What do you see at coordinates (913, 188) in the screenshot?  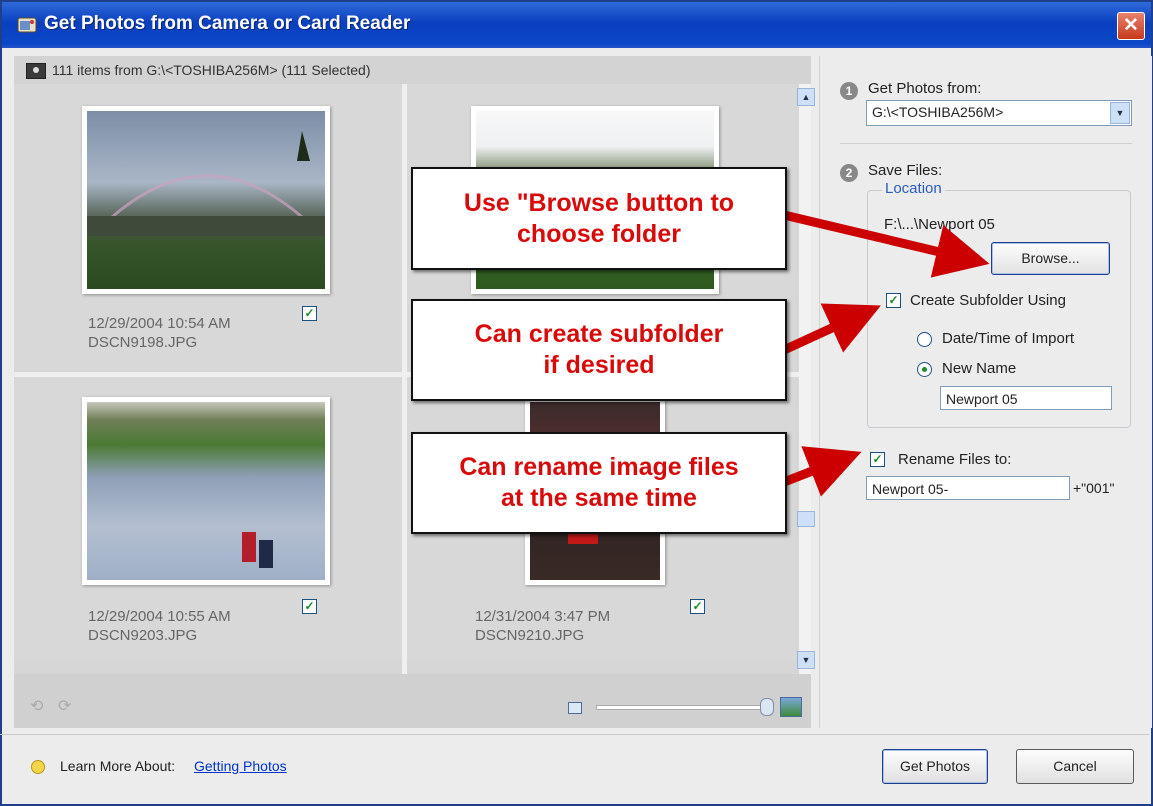 I see `location-legend: Location` at bounding box center [913, 188].